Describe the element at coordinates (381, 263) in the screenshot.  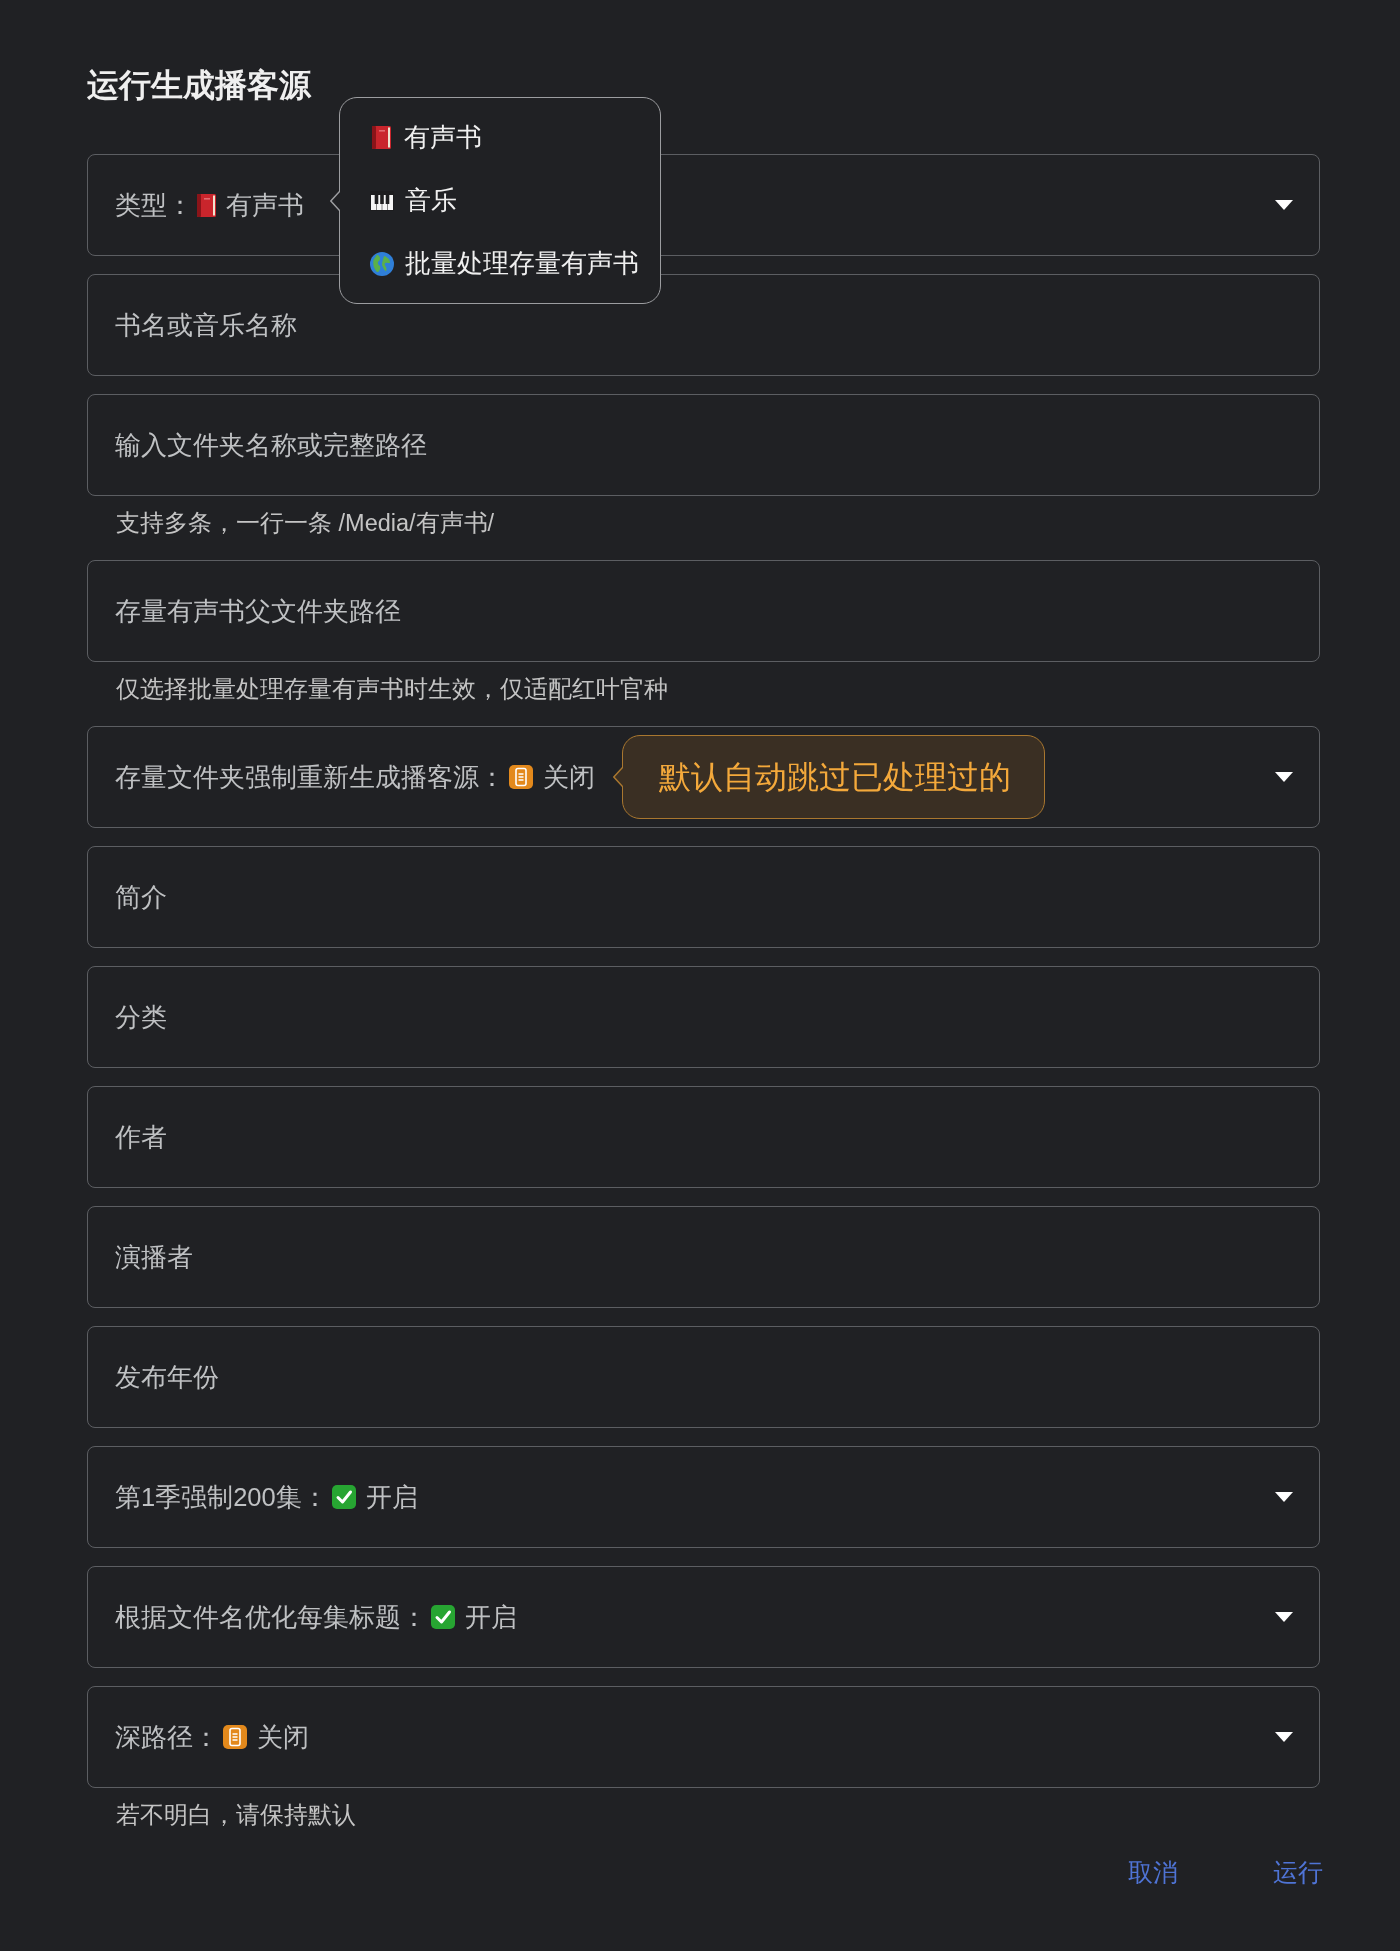
I see `globe-icon` at that location.